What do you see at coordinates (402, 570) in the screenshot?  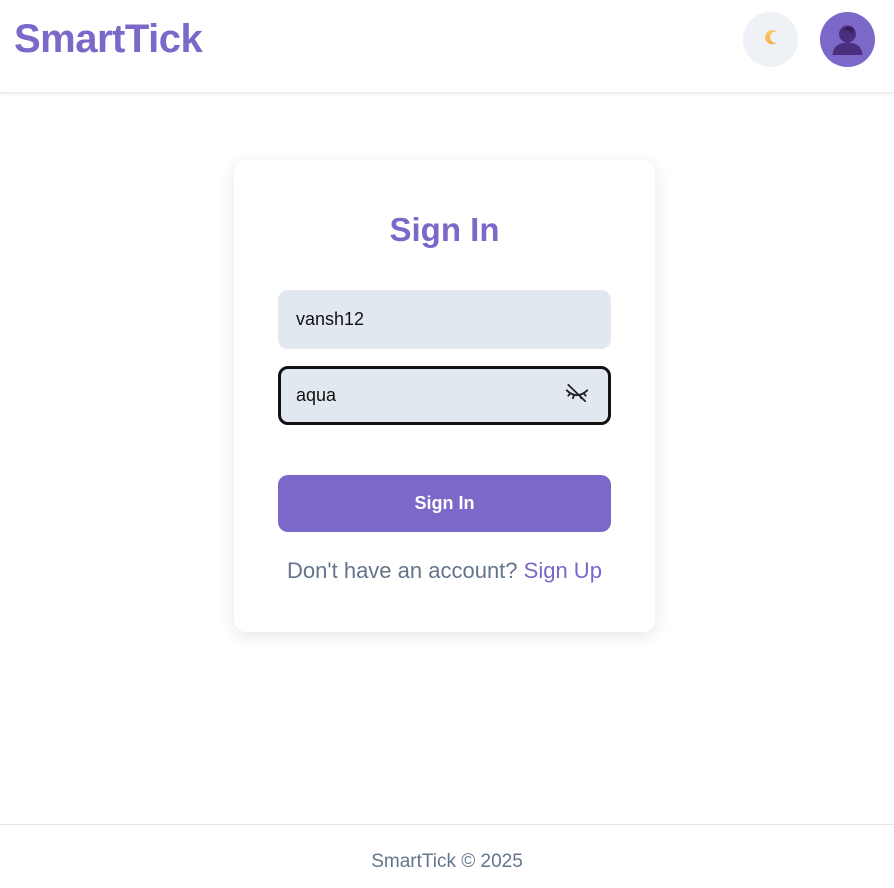 I see `signup-prompt-text: Don't have an account?` at bounding box center [402, 570].